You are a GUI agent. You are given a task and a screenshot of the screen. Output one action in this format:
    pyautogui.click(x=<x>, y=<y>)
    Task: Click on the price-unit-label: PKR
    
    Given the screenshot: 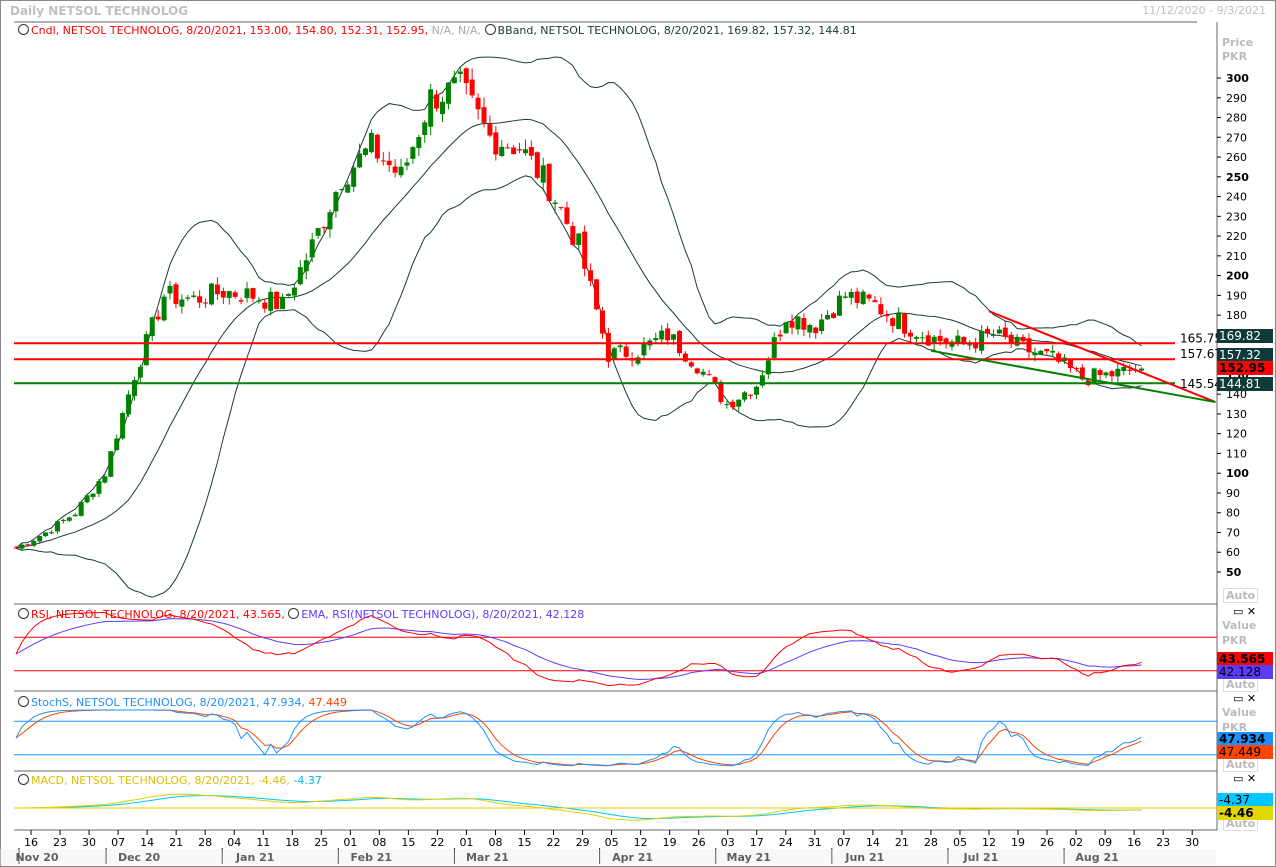 What is the action you would take?
    pyautogui.click(x=1235, y=56)
    